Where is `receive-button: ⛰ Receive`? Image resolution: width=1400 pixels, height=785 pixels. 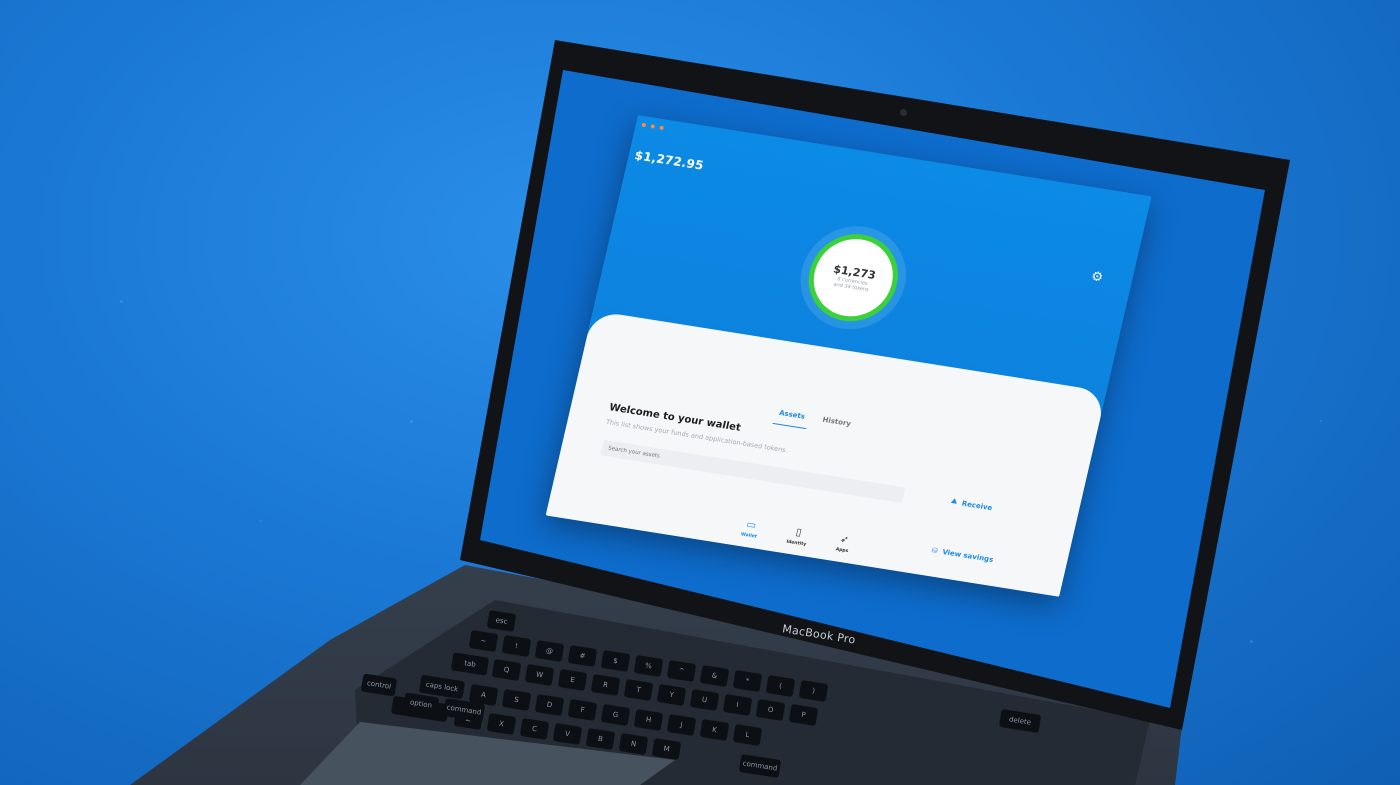
receive-button: ⛰ Receive is located at coordinates (971, 504).